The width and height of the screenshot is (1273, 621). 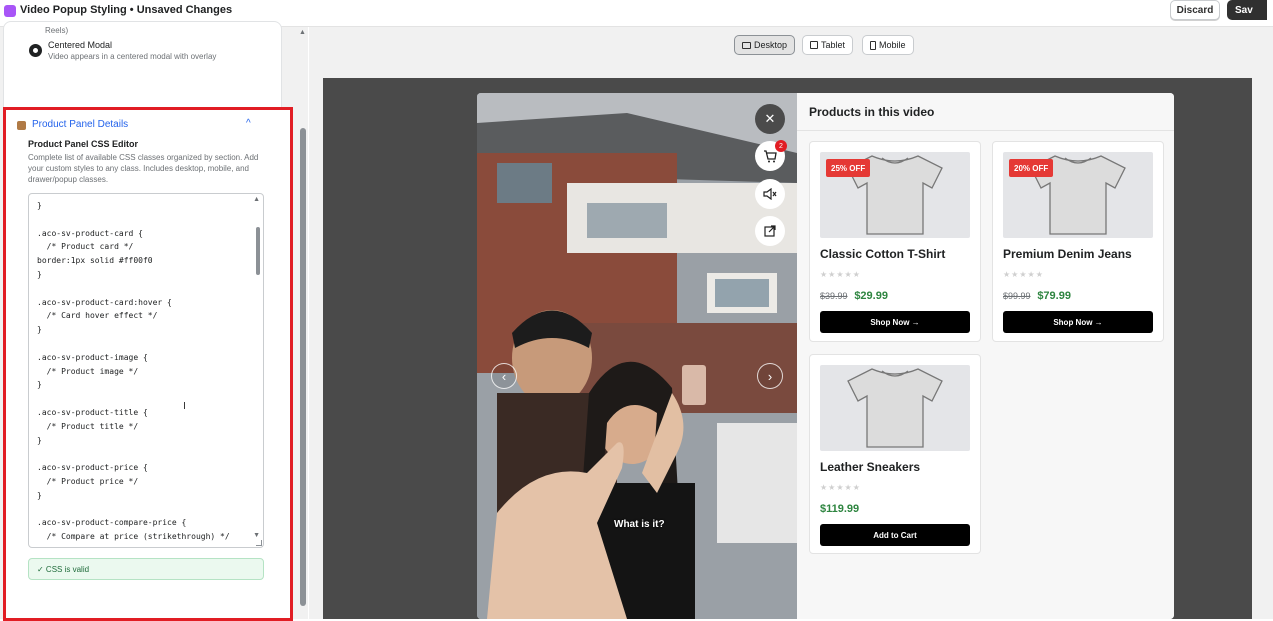 I want to click on panel-scroll-up-icon: ▲, so click(x=302, y=32).